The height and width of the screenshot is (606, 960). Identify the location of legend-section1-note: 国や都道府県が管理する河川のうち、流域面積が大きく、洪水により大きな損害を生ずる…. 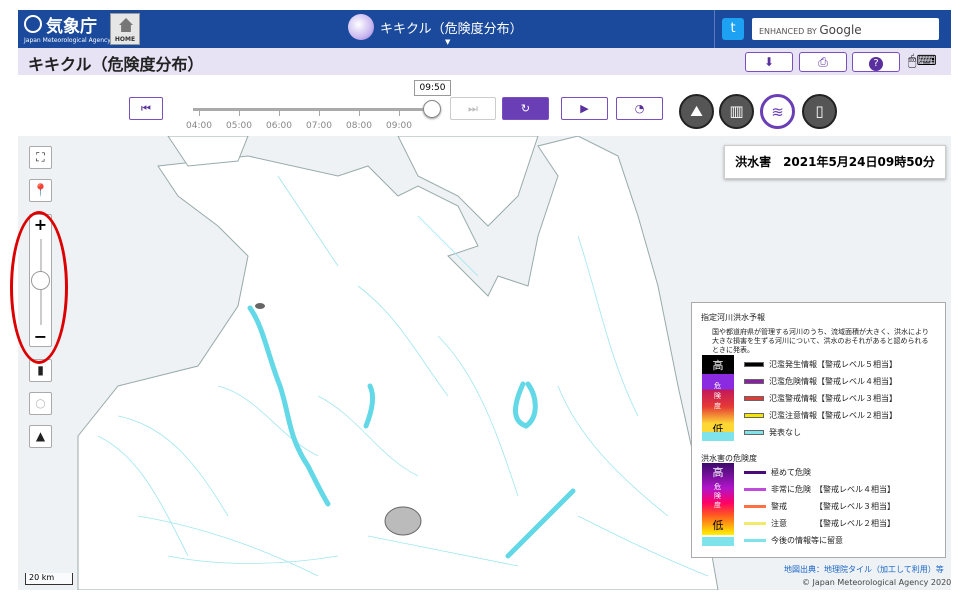
(820, 341).